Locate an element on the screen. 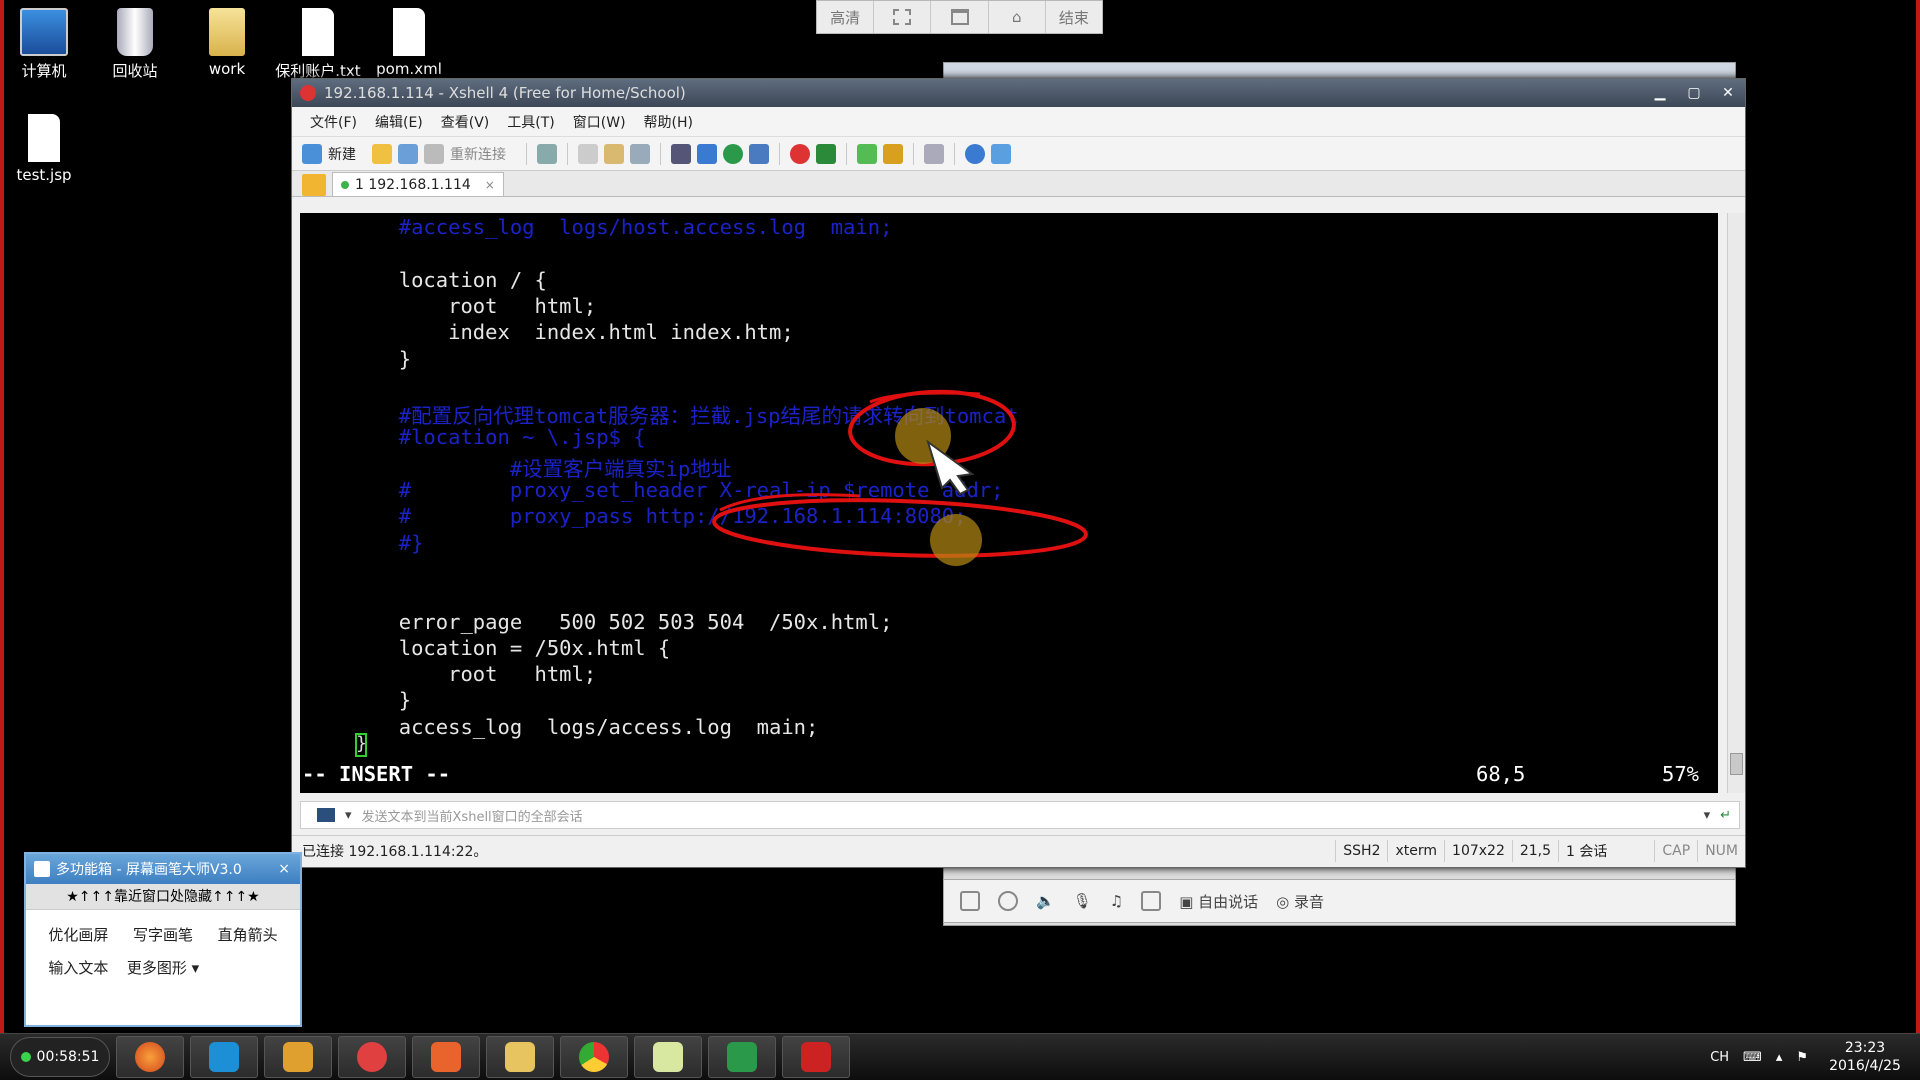  find-icon is located at coordinates (640, 153).